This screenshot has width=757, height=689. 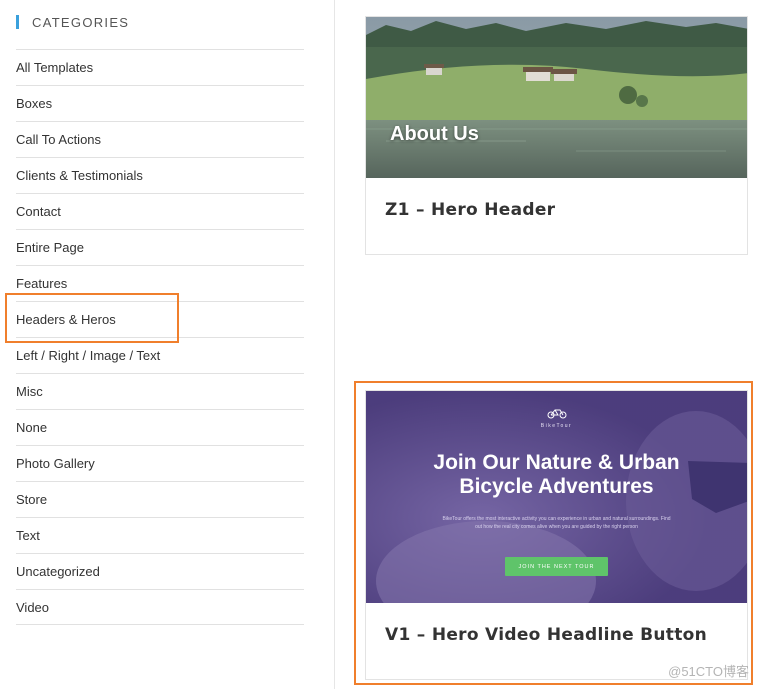 I want to click on template-title: V1 – Hero Video Headline Button, so click(x=546, y=635).